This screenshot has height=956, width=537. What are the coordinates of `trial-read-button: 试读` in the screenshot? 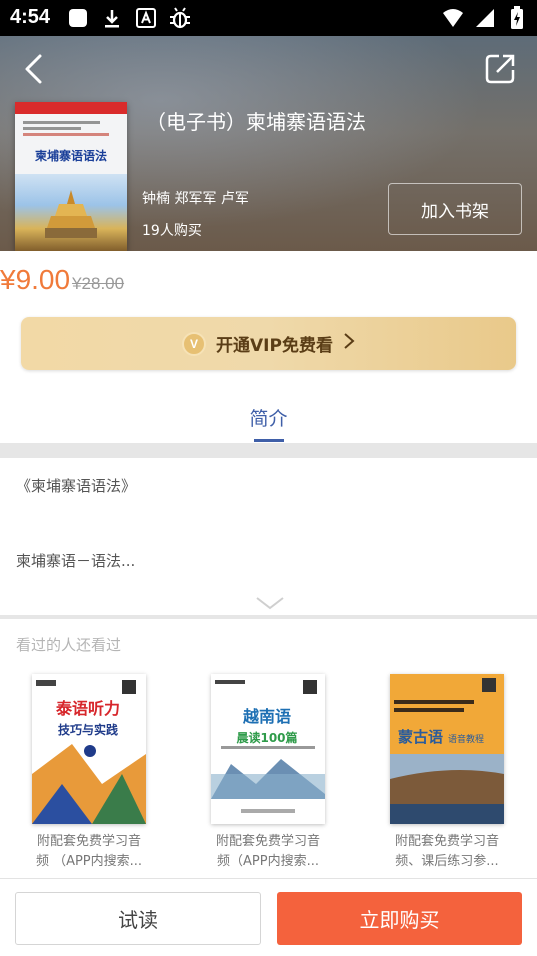 It's located at (138, 918).